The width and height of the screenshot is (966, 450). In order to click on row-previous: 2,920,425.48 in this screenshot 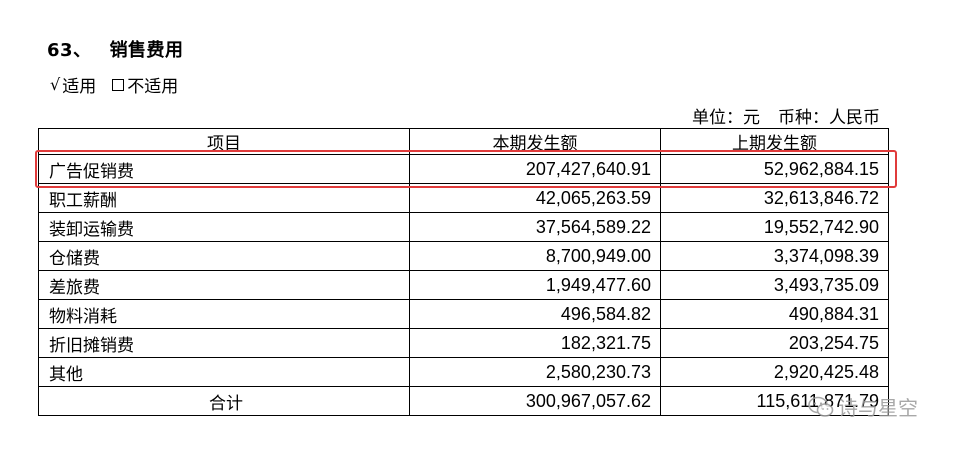, I will do `click(774, 372)`.